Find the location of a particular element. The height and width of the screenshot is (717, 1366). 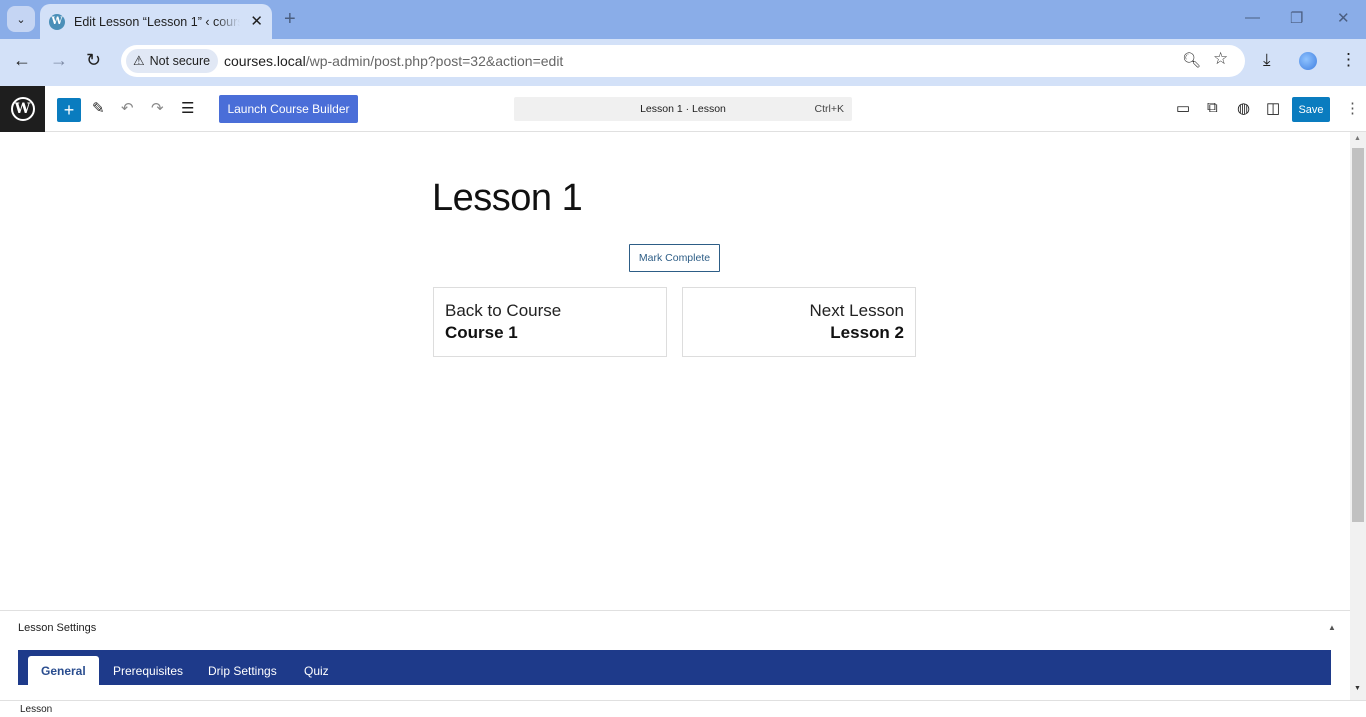

extension-icon is located at coordinates (1308, 61).